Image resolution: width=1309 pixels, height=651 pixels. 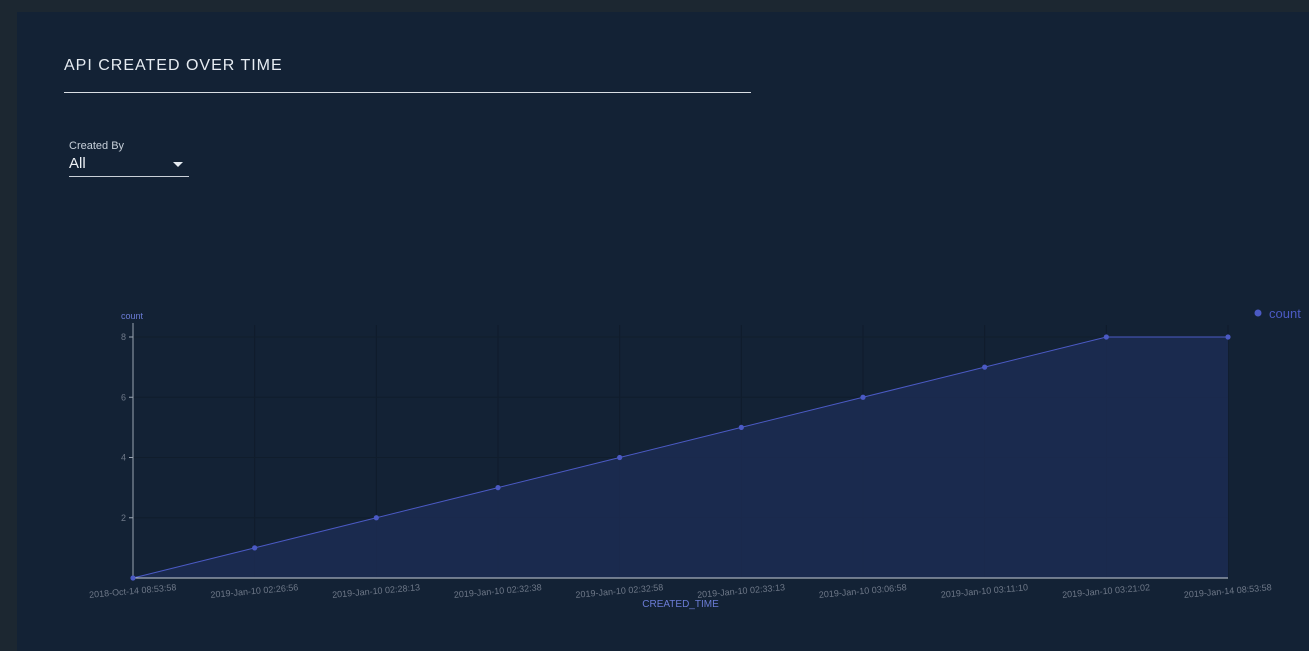 What do you see at coordinates (123, 518) in the screenshot?
I see `y-tick-label: 2` at bounding box center [123, 518].